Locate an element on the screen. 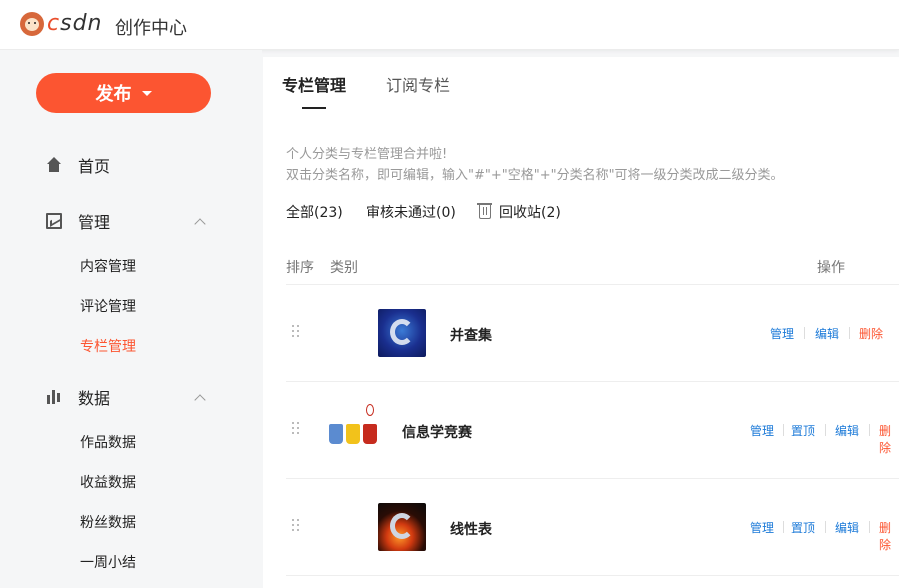 This screenshot has height=588, width=899. sidebar-item-manage: 管理 is located at coordinates (78, 221).